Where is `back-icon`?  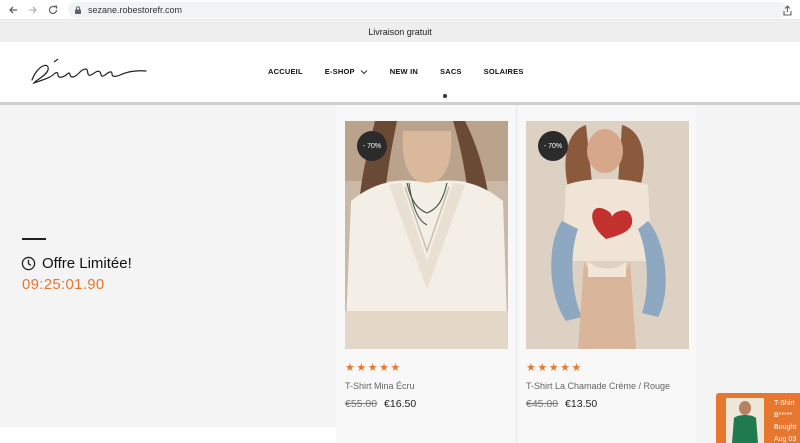 back-icon is located at coordinates (13, 10).